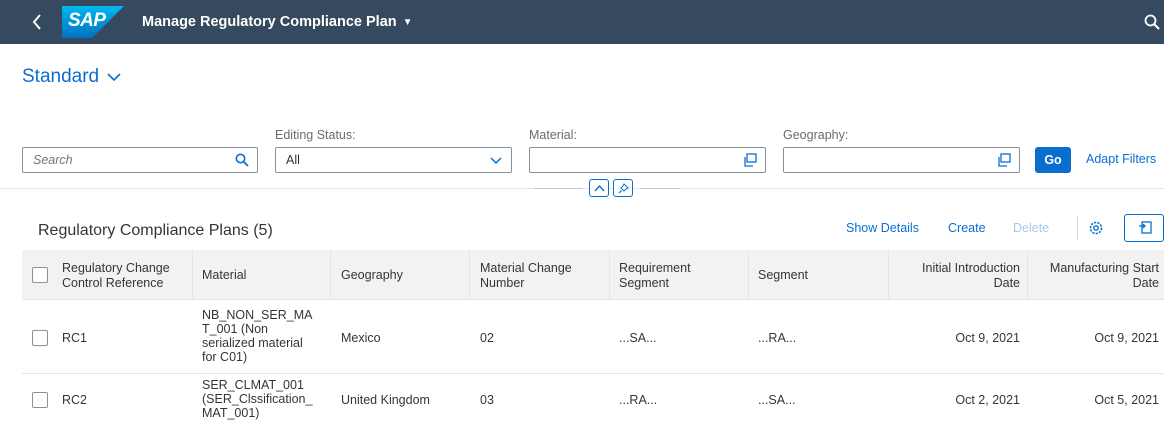 The image size is (1164, 421). Describe the element at coordinates (1126, 338) in the screenshot. I see `cell-mfg: Oct 9, 2021` at that location.